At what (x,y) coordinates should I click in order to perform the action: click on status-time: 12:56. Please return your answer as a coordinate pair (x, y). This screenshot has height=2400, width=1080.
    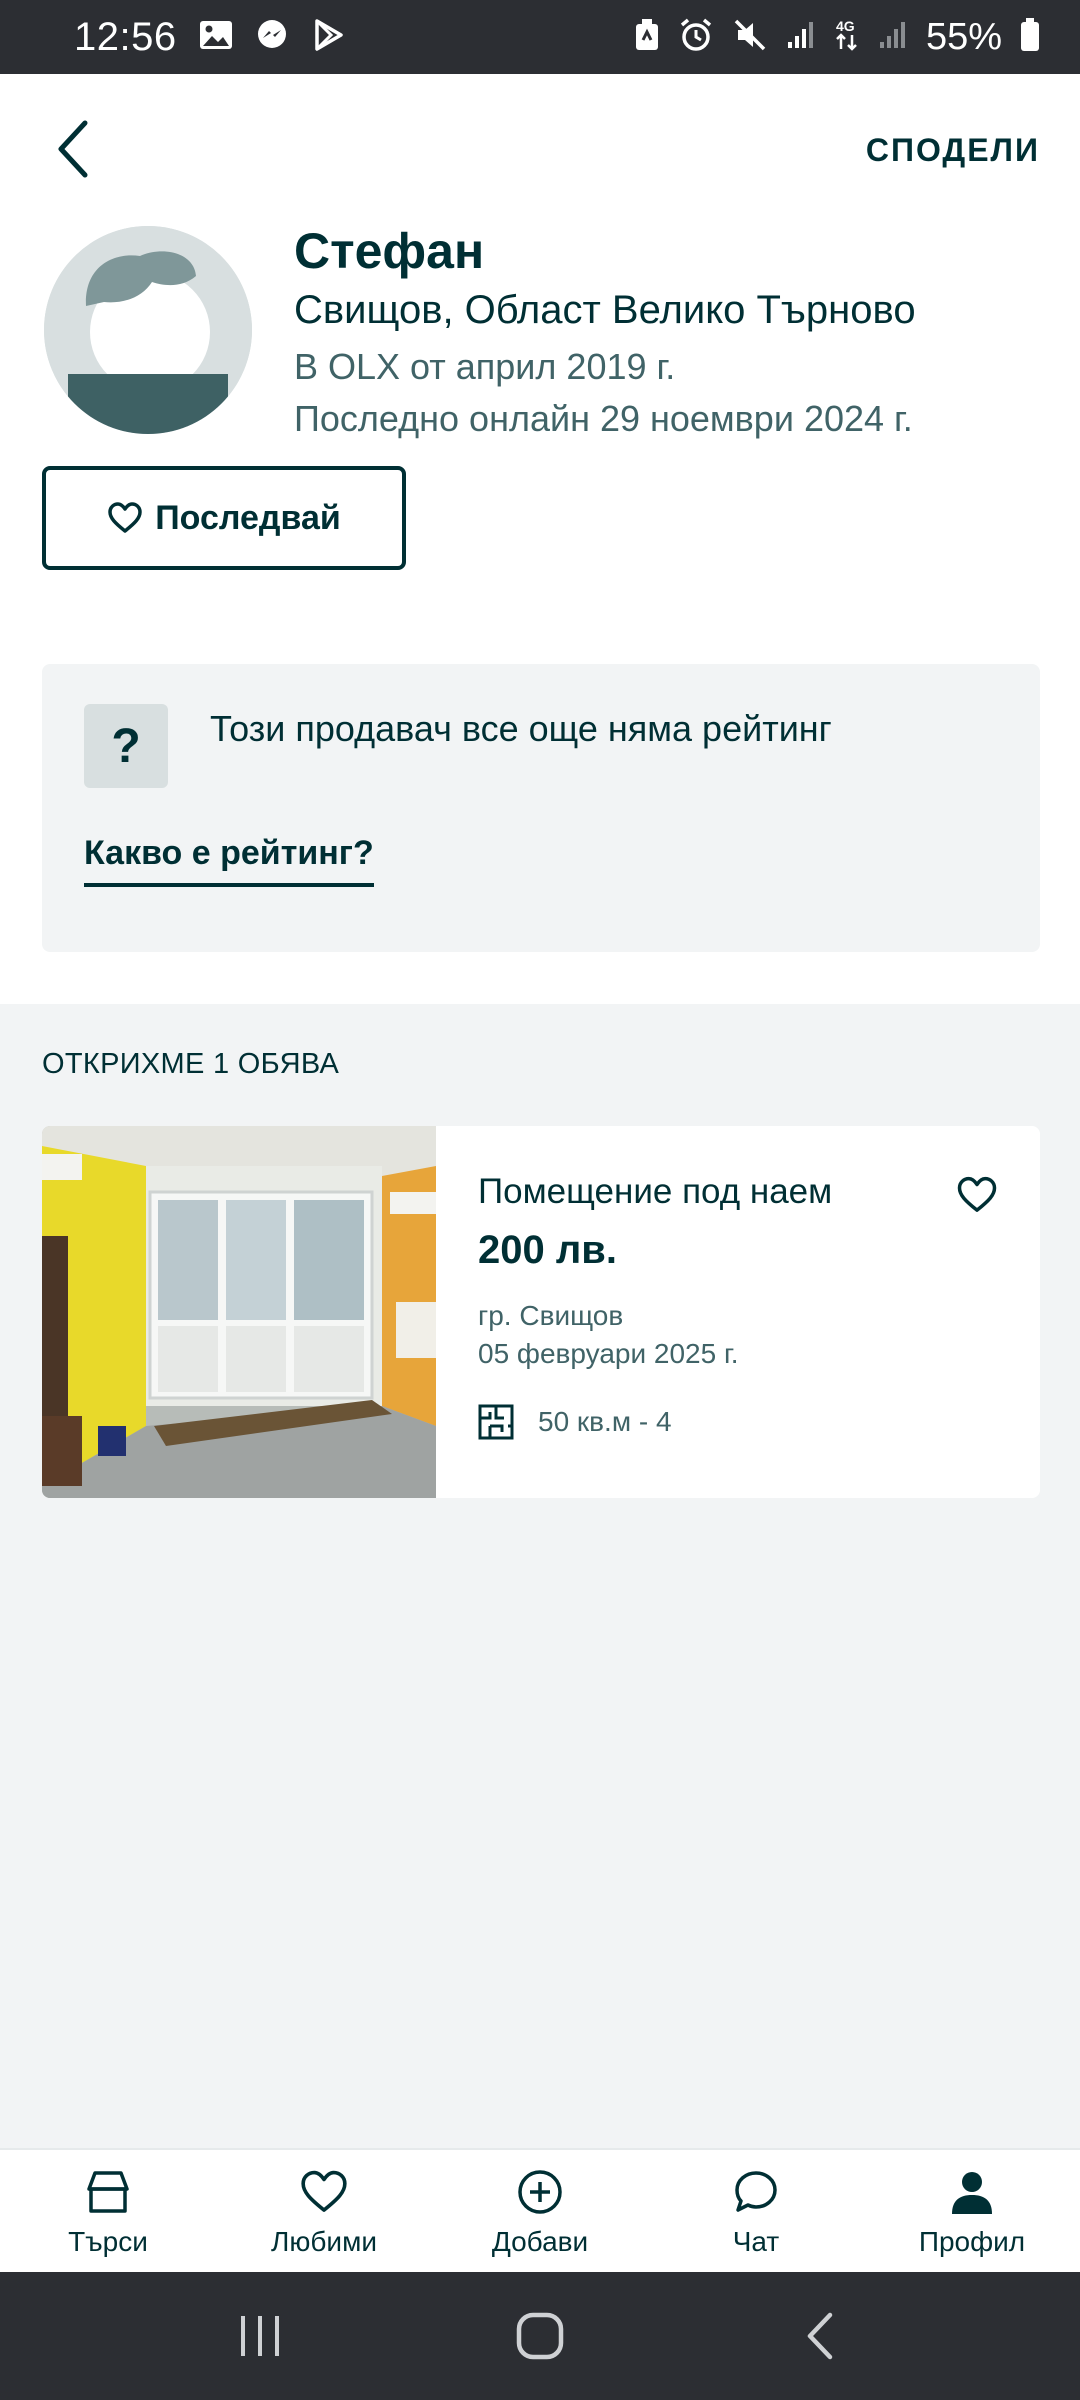
    Looking at the image, I should click on (125, 36).